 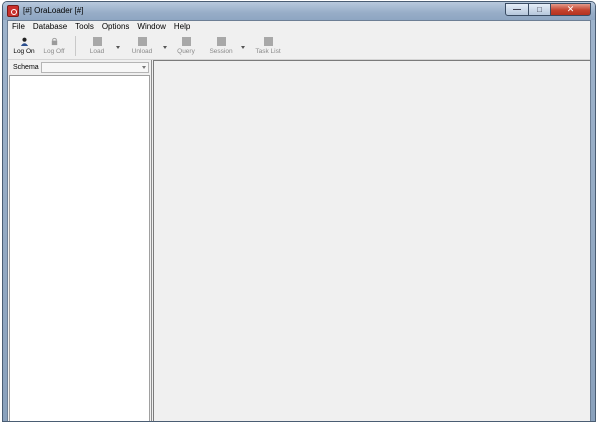 What do you see at coordinates (186, 51) in the screenshot?
I see `query-label: Query` at bounding box center [186, 51].